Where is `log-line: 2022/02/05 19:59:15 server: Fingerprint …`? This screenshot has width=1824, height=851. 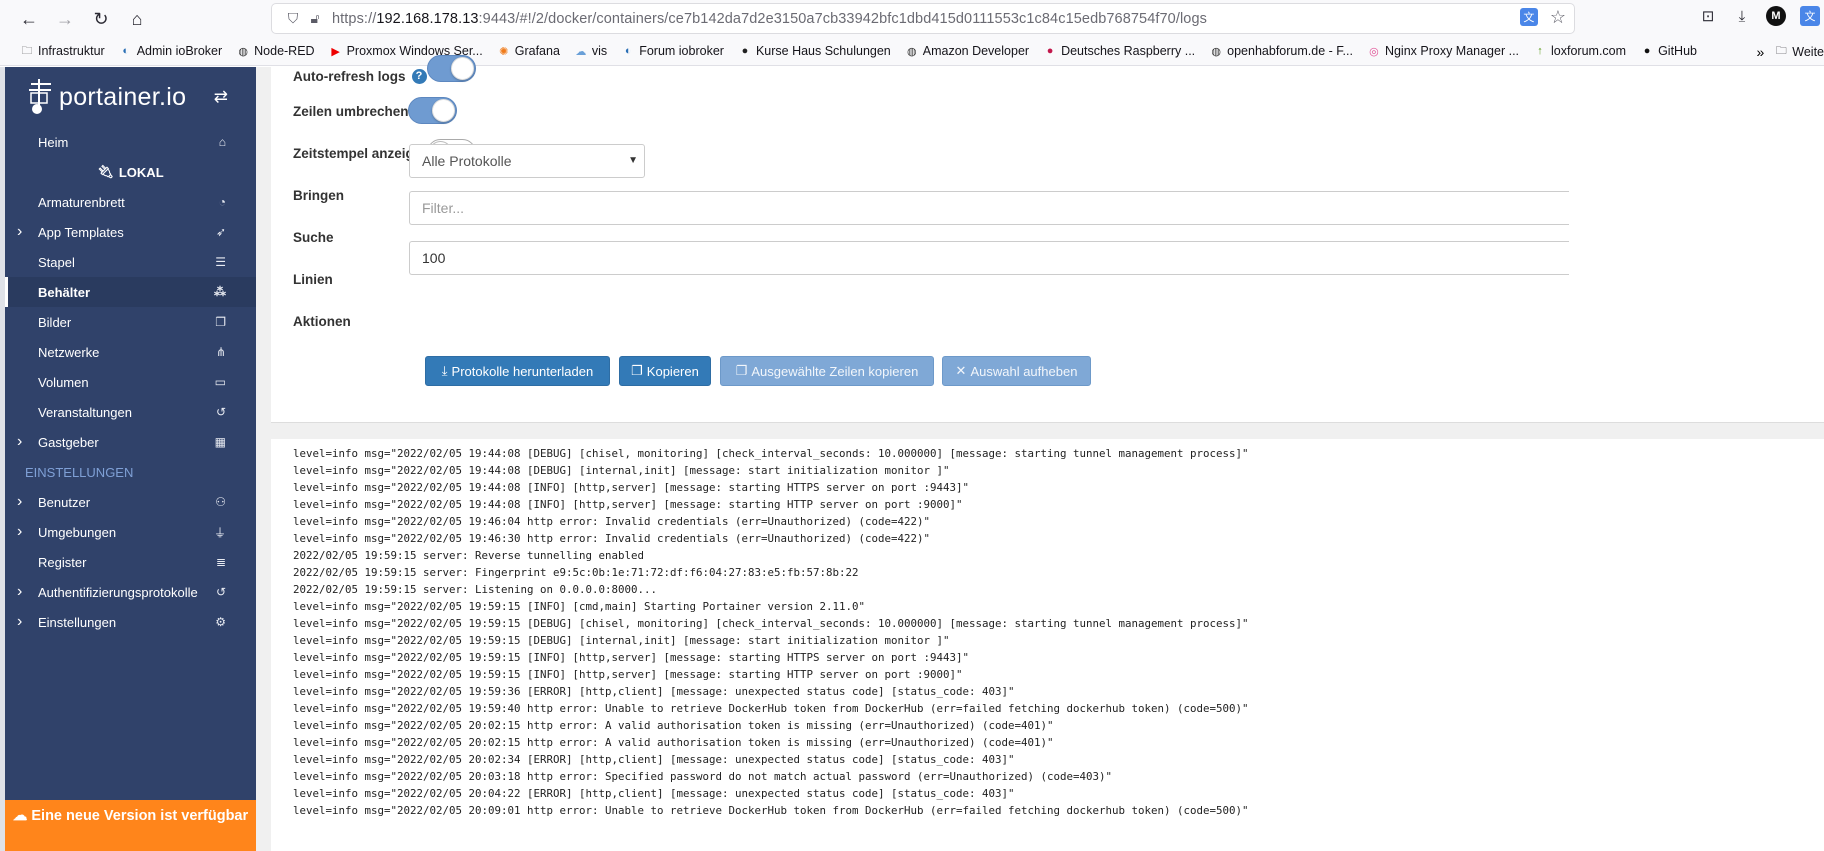
log-line: 2022/02/05 19:59:15 server: Fingerprint … is located at coordinates (1058, 572).